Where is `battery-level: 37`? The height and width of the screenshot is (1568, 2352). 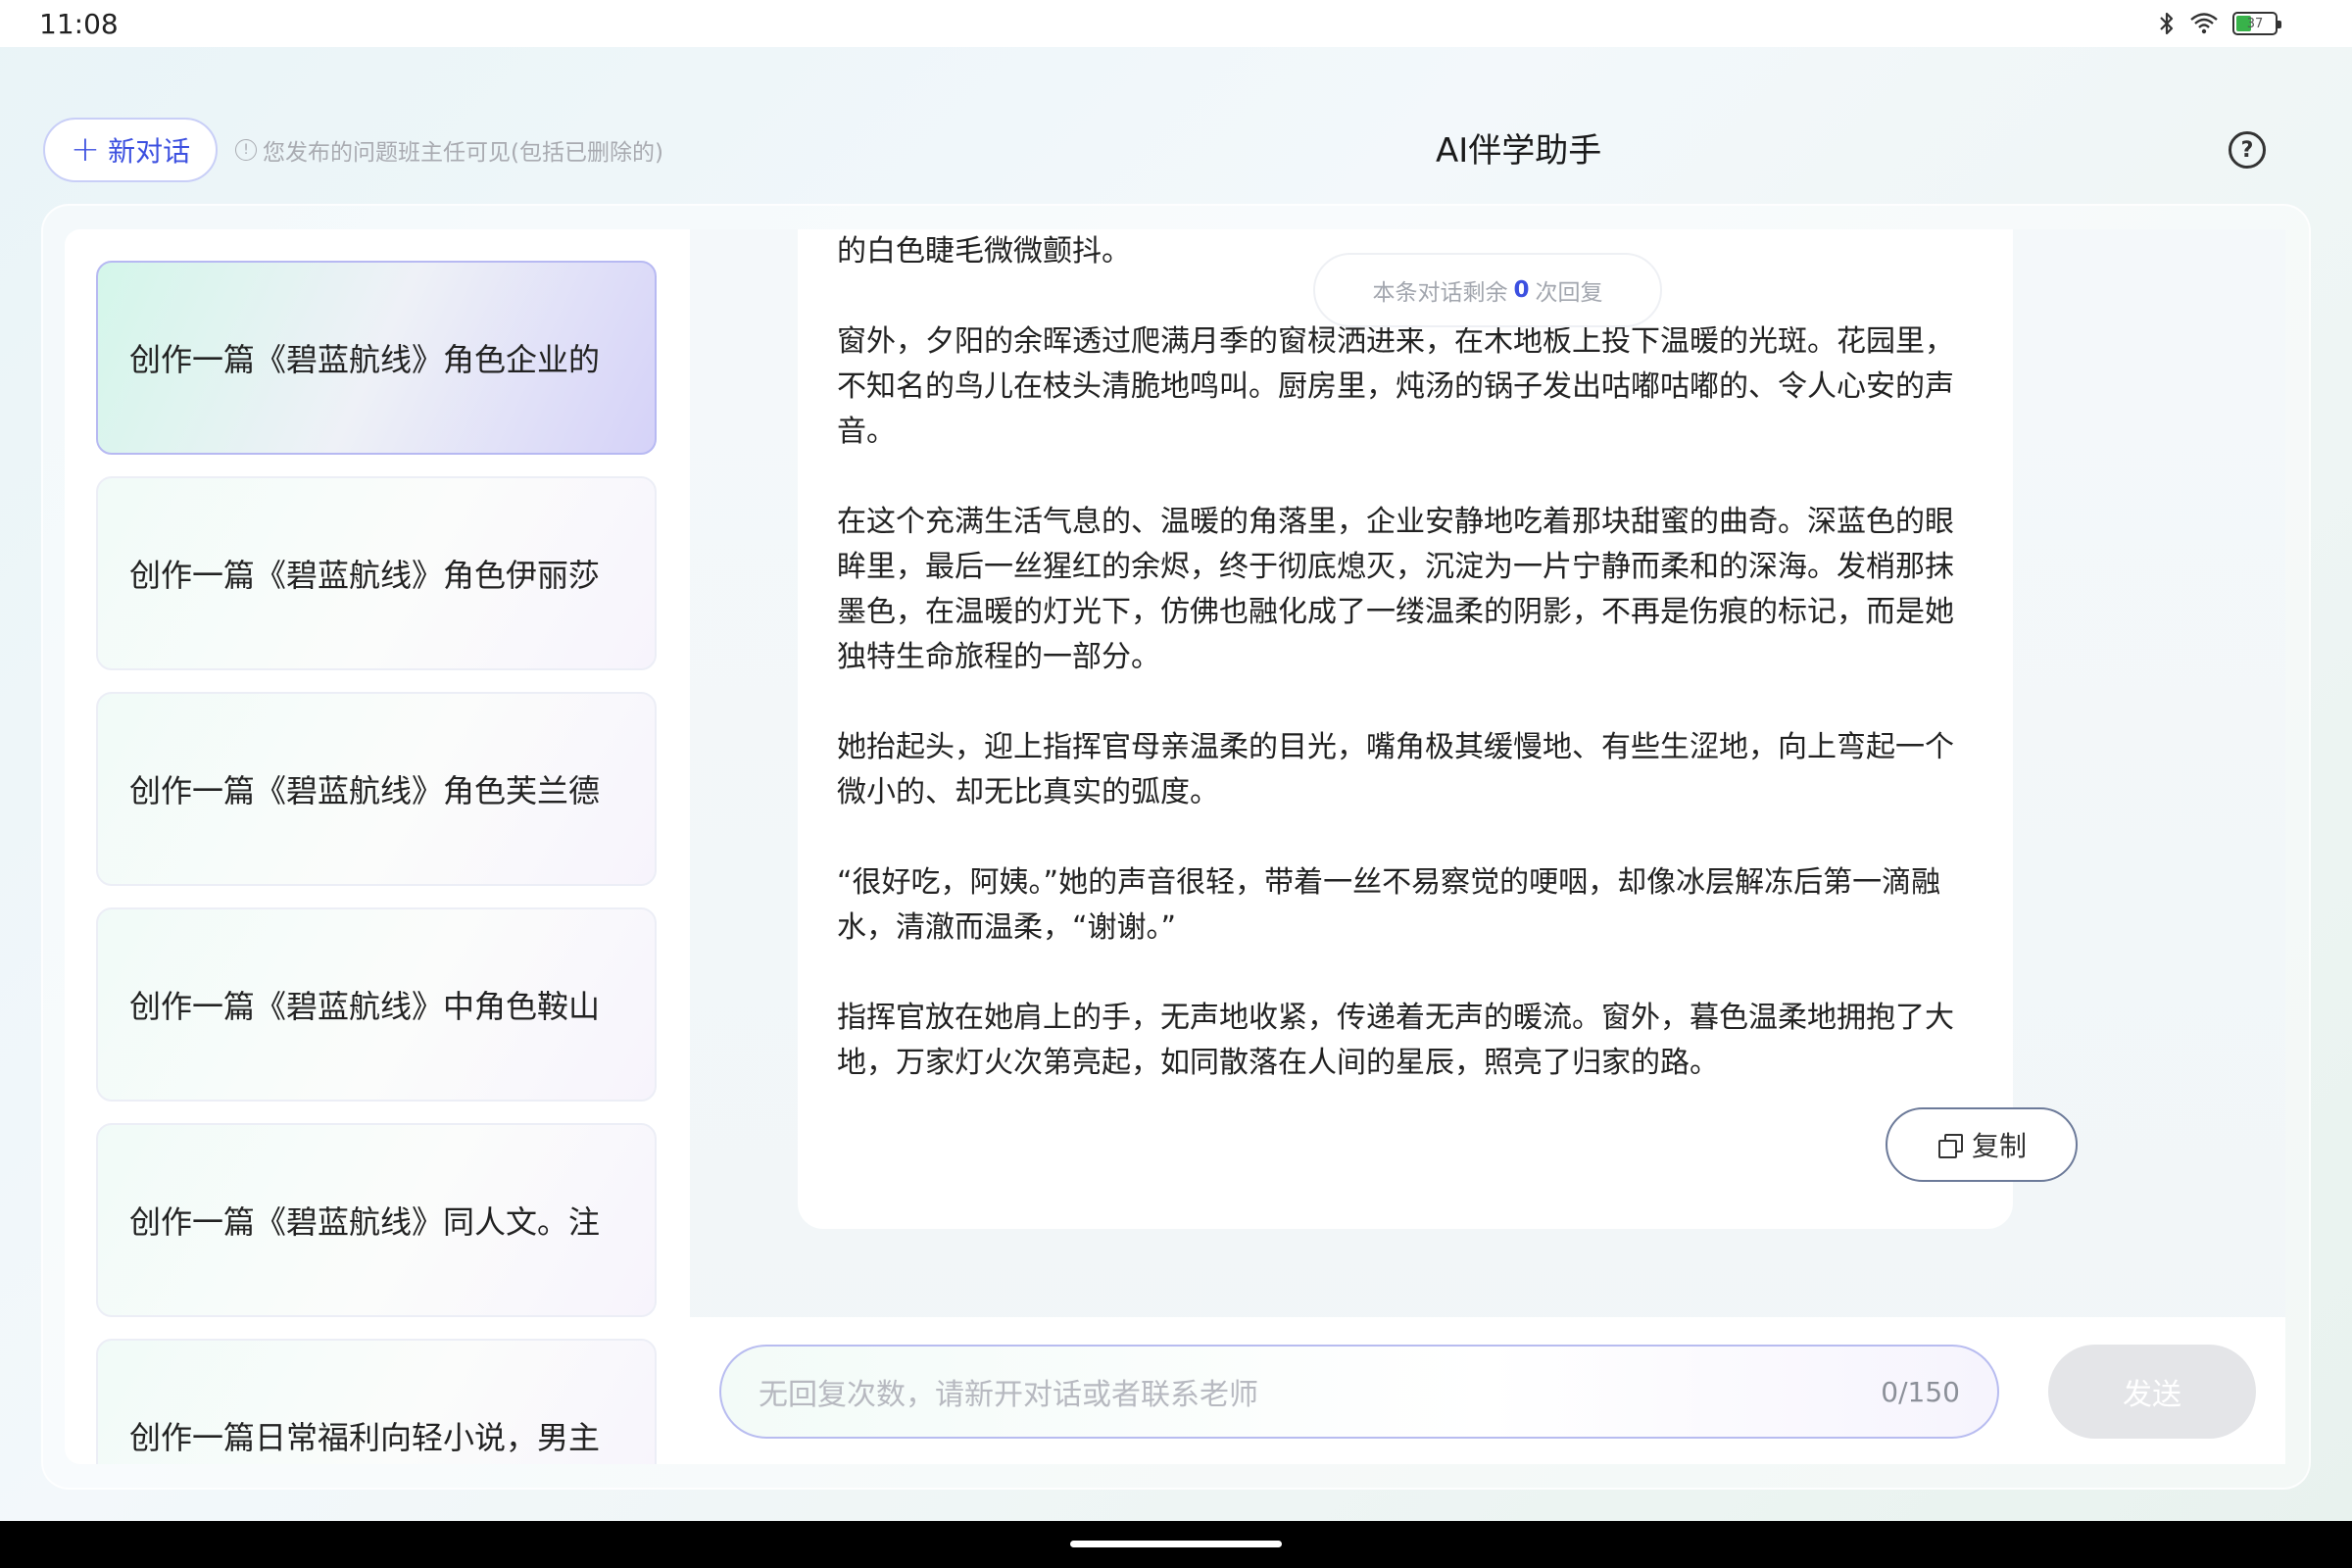 battery-level: 37 is located at coordinates (2255, 23).